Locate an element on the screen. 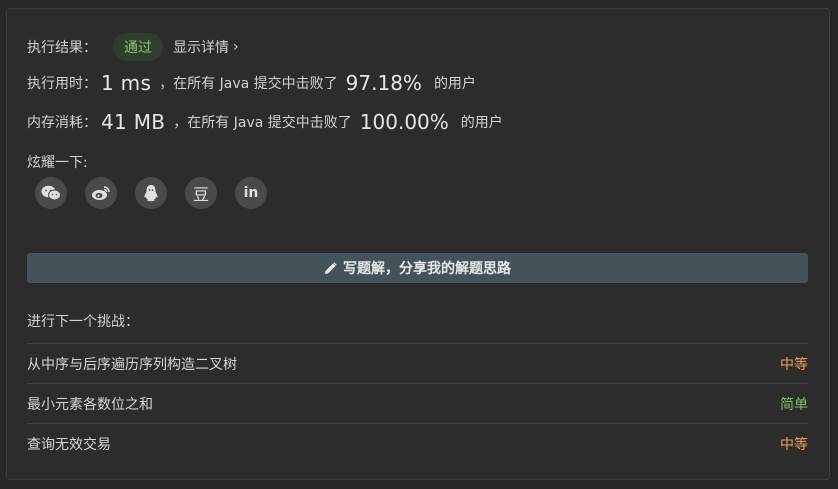 The height and width of the screenshot is (489, 838). chevron-right-icon: › is located at coordinates (236, 47).